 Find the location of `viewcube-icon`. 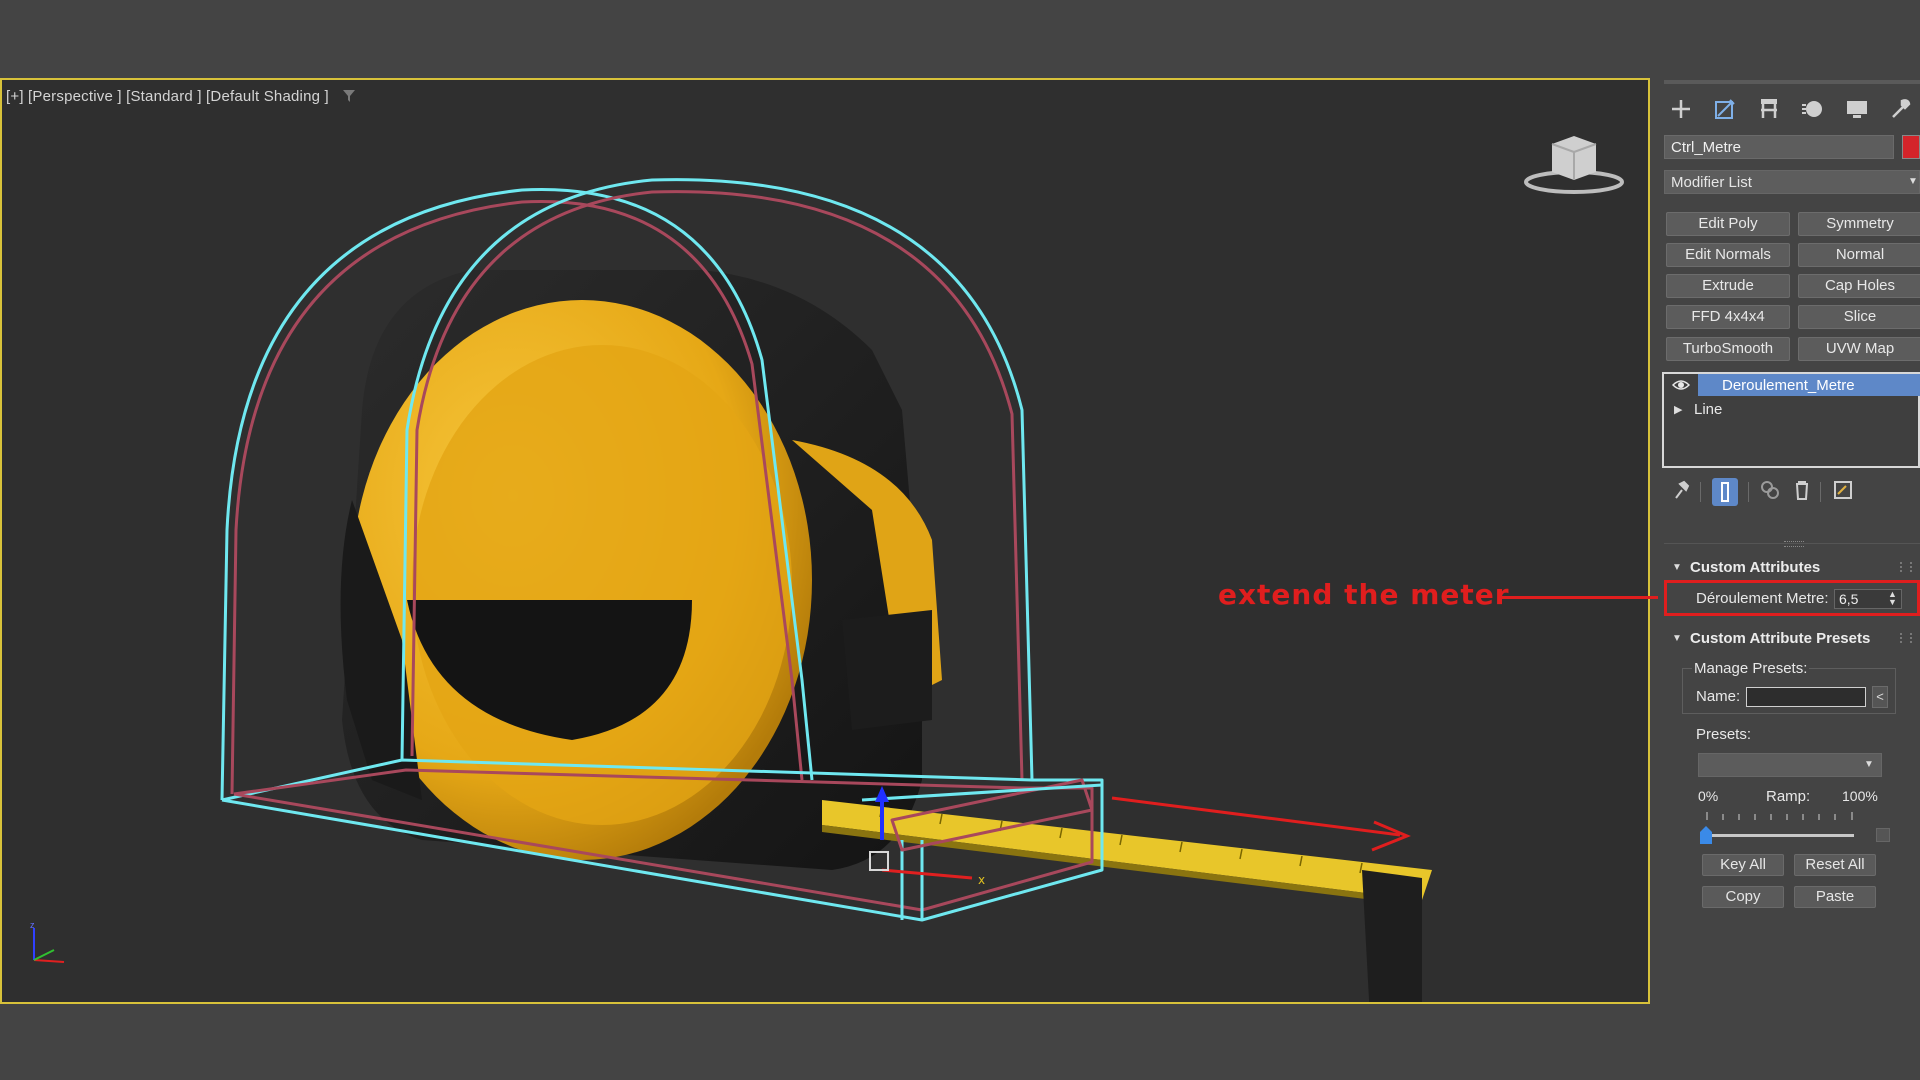

viewcube-icon is located at coordinates (1574, 164).